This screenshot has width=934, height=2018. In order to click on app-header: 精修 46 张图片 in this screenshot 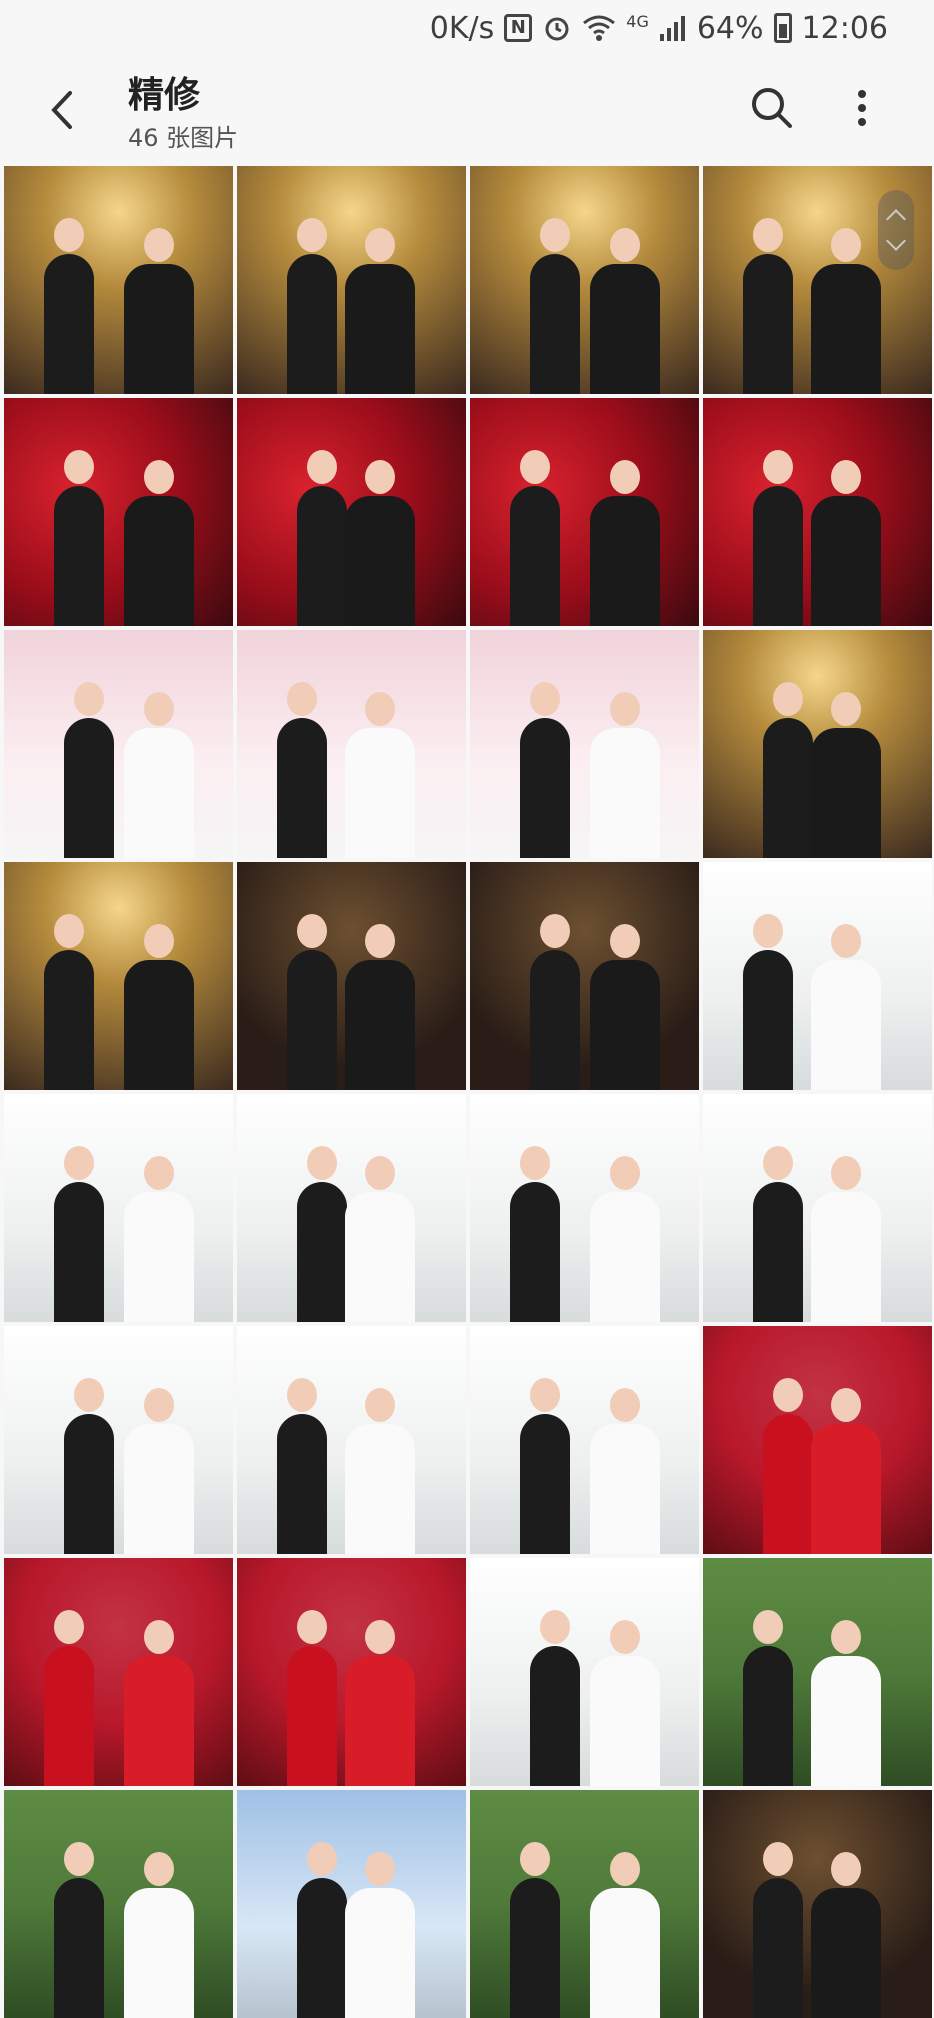, I will do `click(467, 110)`.